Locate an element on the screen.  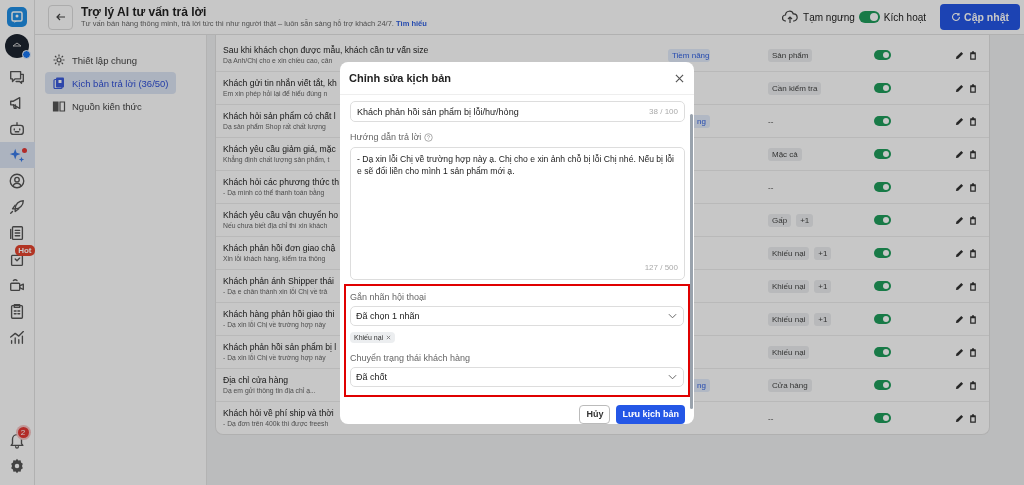
character-count: 127 / 500 is located at coordinates (660, 268).